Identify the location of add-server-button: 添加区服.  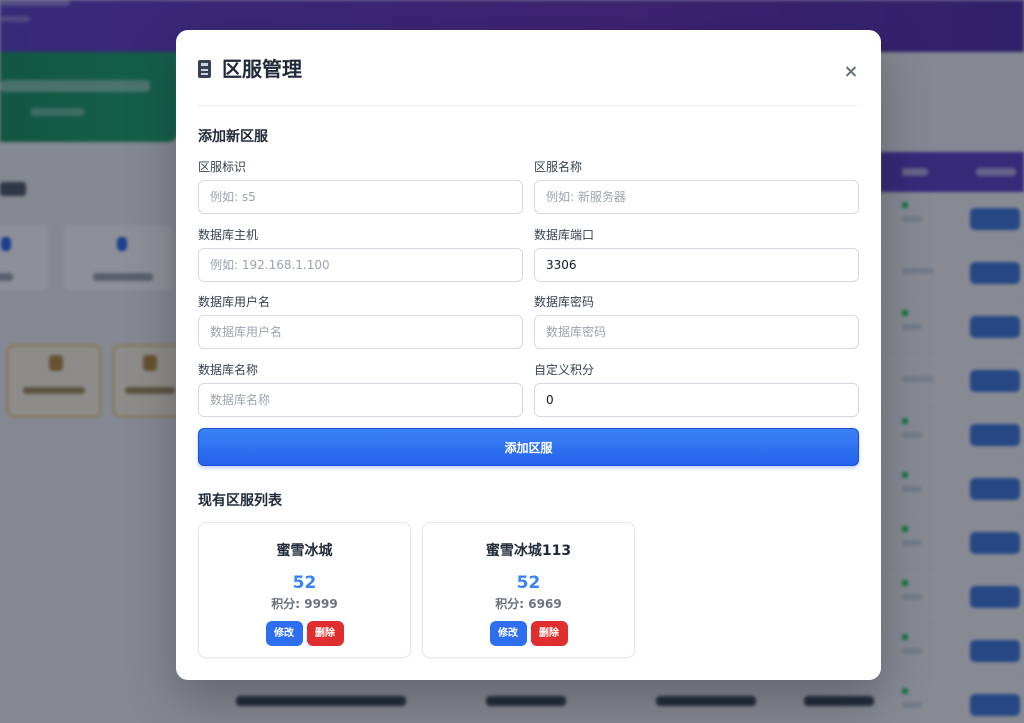
(528, 447).